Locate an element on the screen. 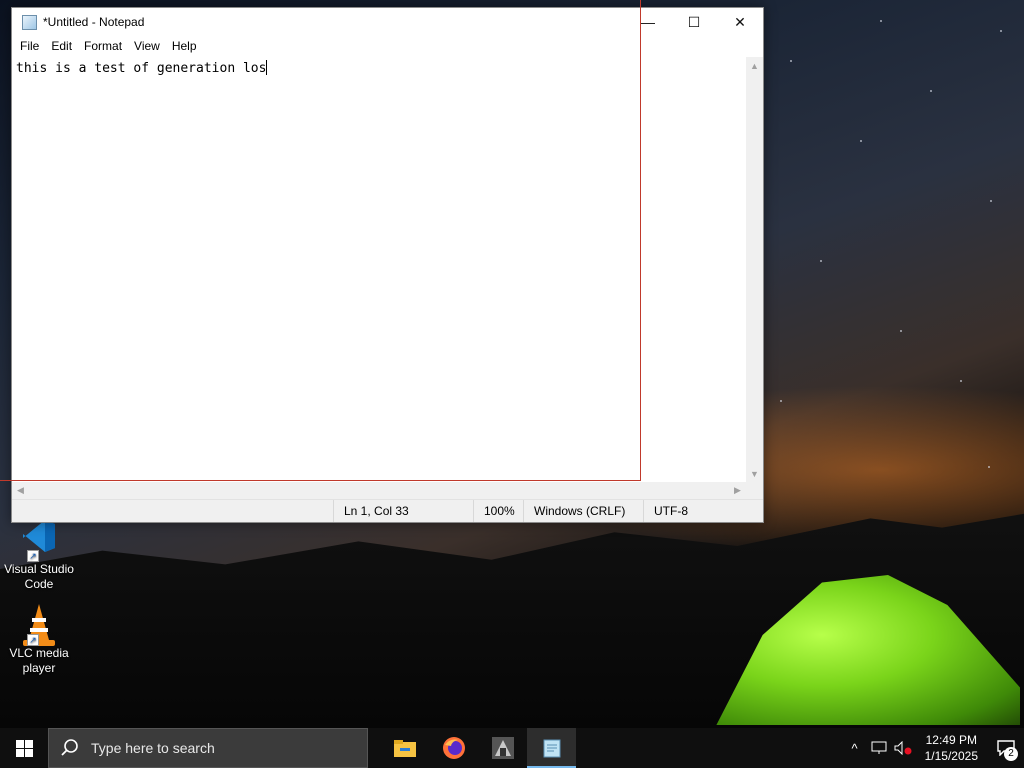 The width and height of the screenshot is (1024, 768). scroll-corner is located at coordinates (754, 490).